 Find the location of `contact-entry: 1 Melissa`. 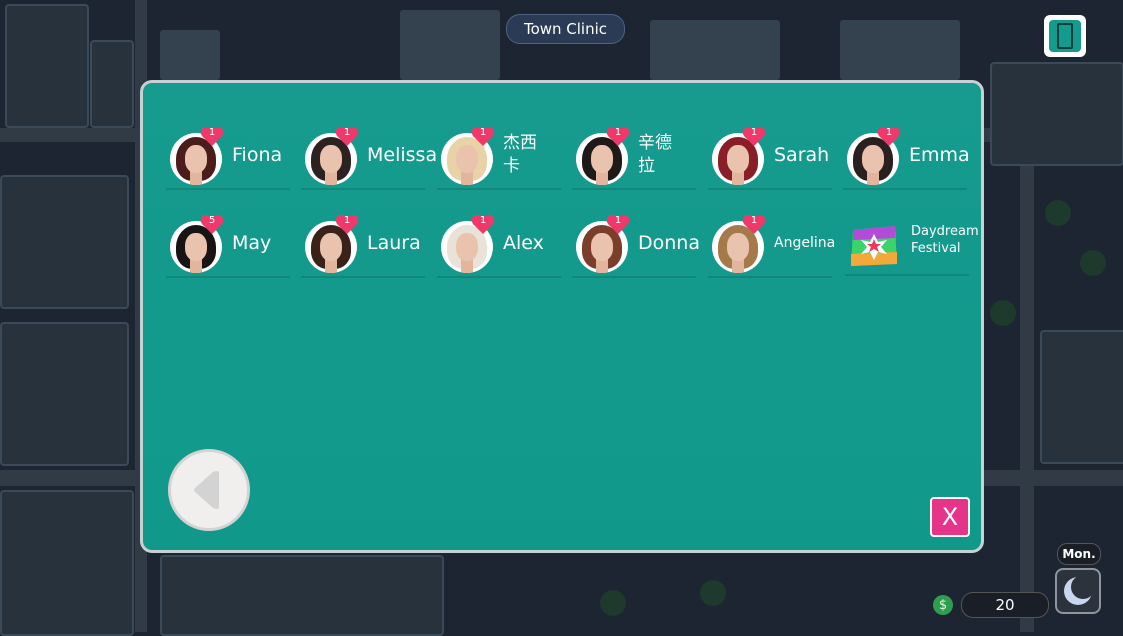

contact-entry: 1 Melissa is located at coordinates (369, 158).